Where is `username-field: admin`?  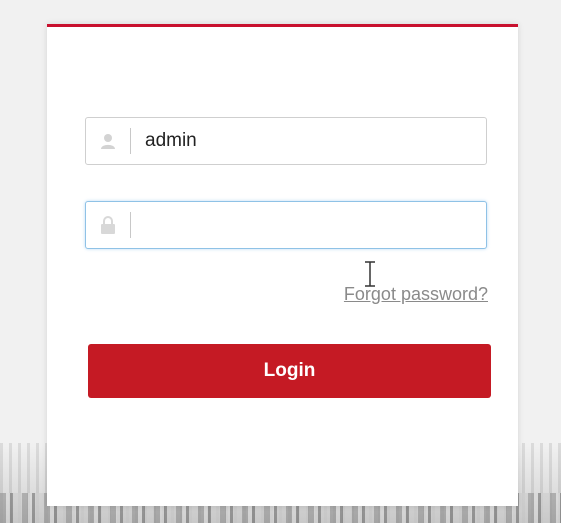
username-field: admin is located at coordinates (286, 141).